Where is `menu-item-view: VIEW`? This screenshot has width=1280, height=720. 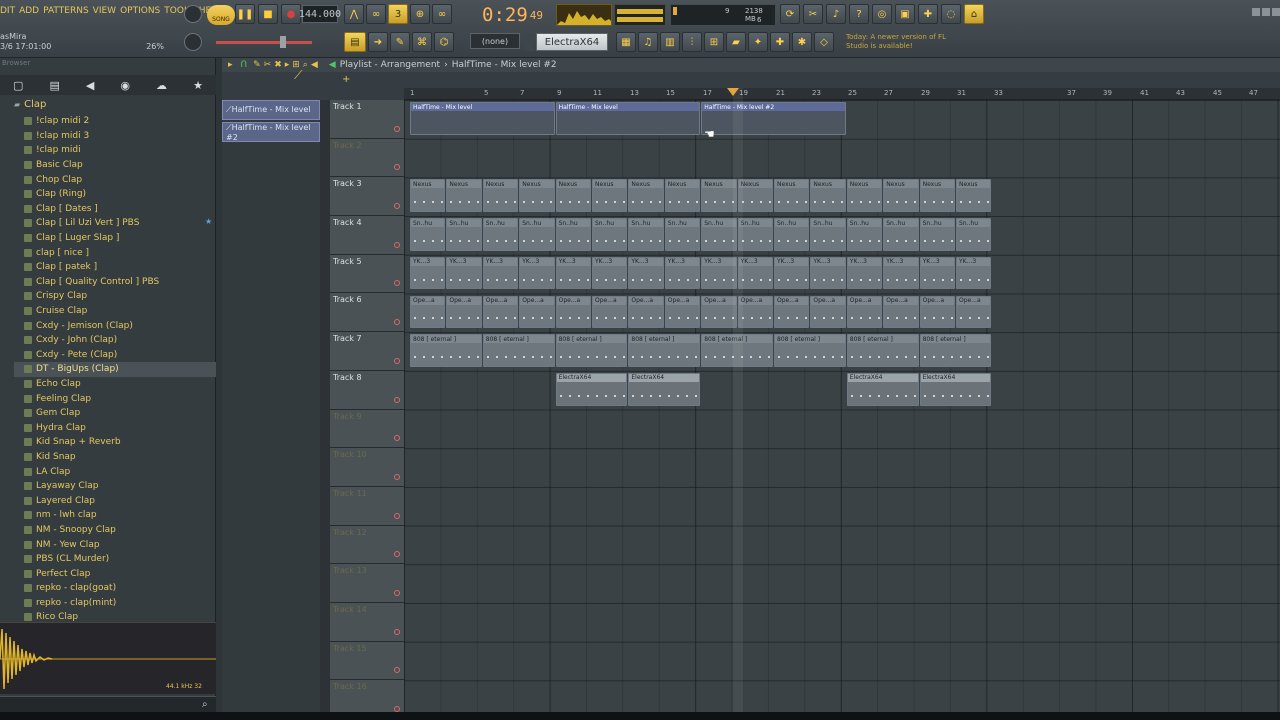
menu-item-view: VIEW is located at coordinates (104, 11).